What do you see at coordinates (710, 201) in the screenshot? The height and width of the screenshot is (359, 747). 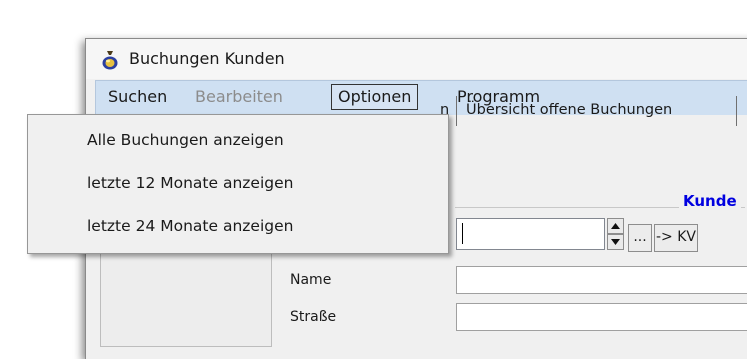 I see `kunde-legend: Kunde` at bounding box center [710, 201].